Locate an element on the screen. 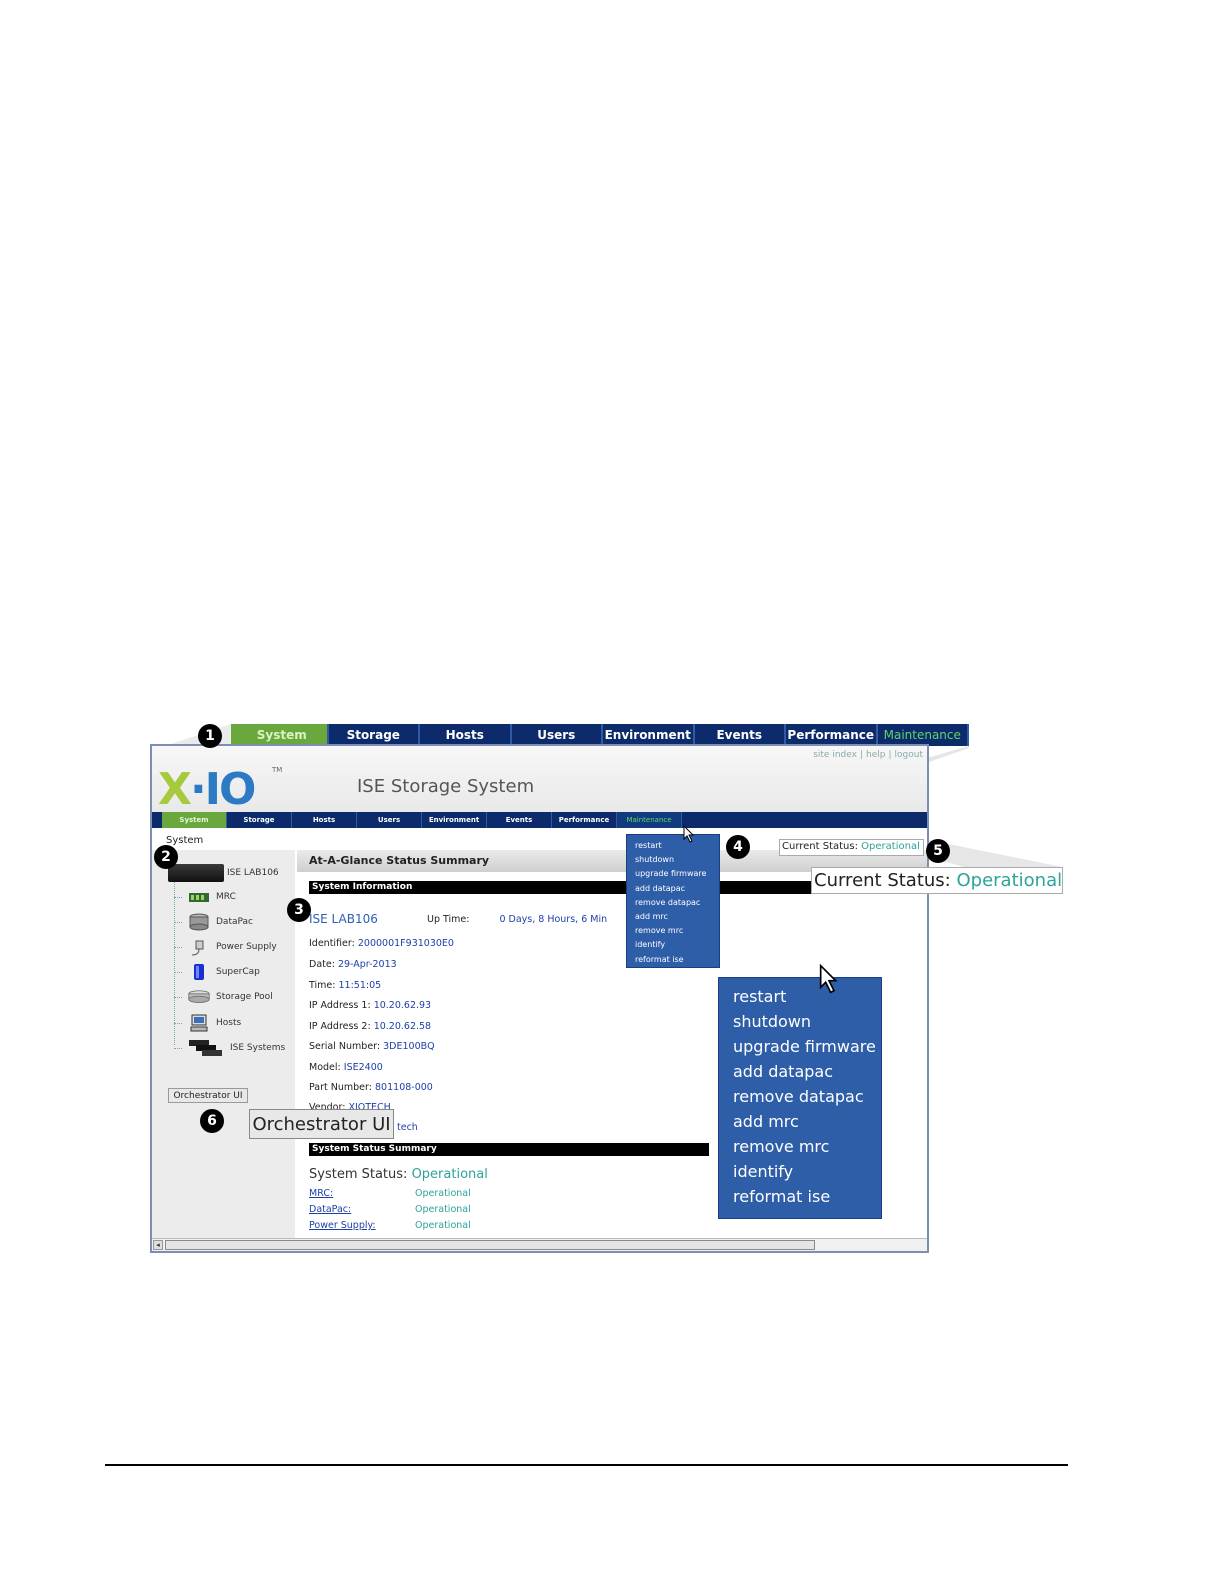 This screenshot has height=1584, width=1224. app-title: ISE Storage System is located at coordinates (446, 786).